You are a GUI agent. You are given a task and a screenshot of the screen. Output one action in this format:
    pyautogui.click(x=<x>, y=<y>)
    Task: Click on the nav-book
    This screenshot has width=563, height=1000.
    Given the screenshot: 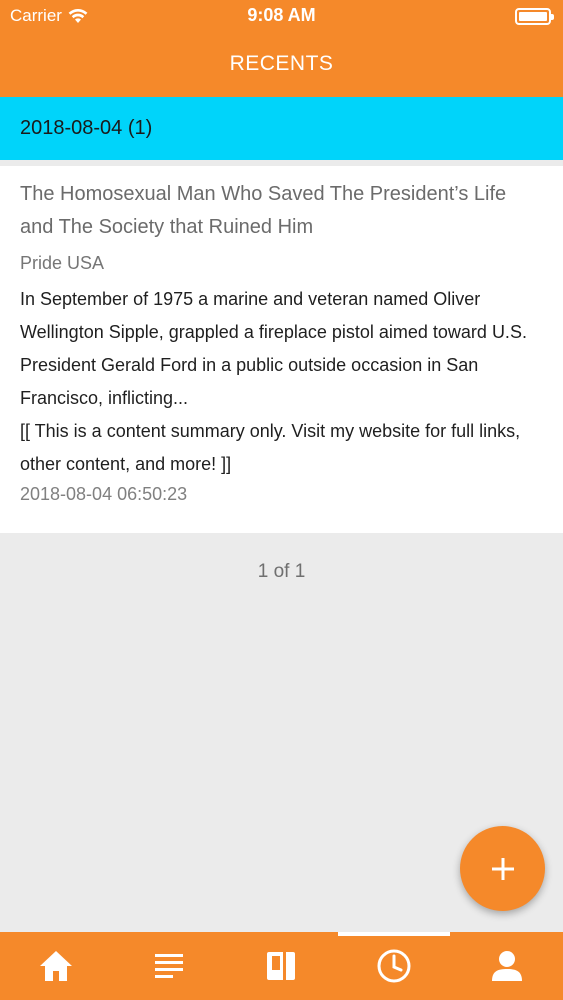 What is the action you would take?
    pyautogui.click(x=281, y=966)
    